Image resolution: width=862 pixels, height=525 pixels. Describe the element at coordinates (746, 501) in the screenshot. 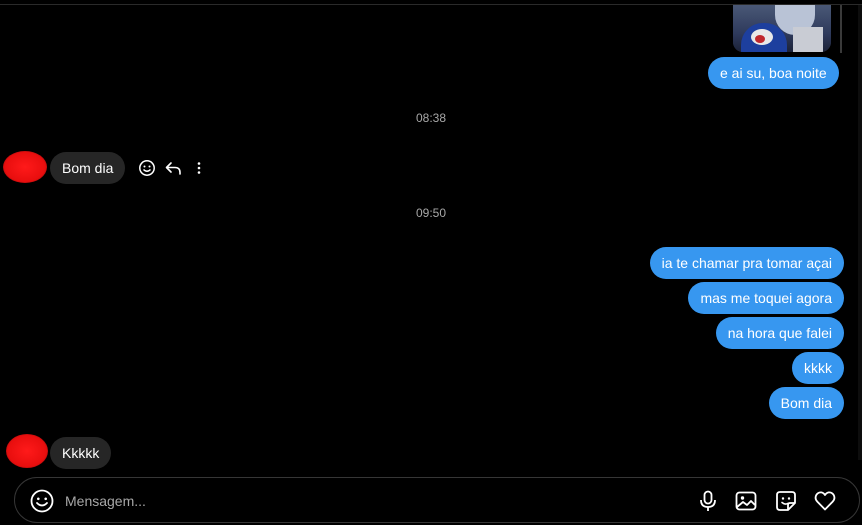

I see `image-icon` at that location.